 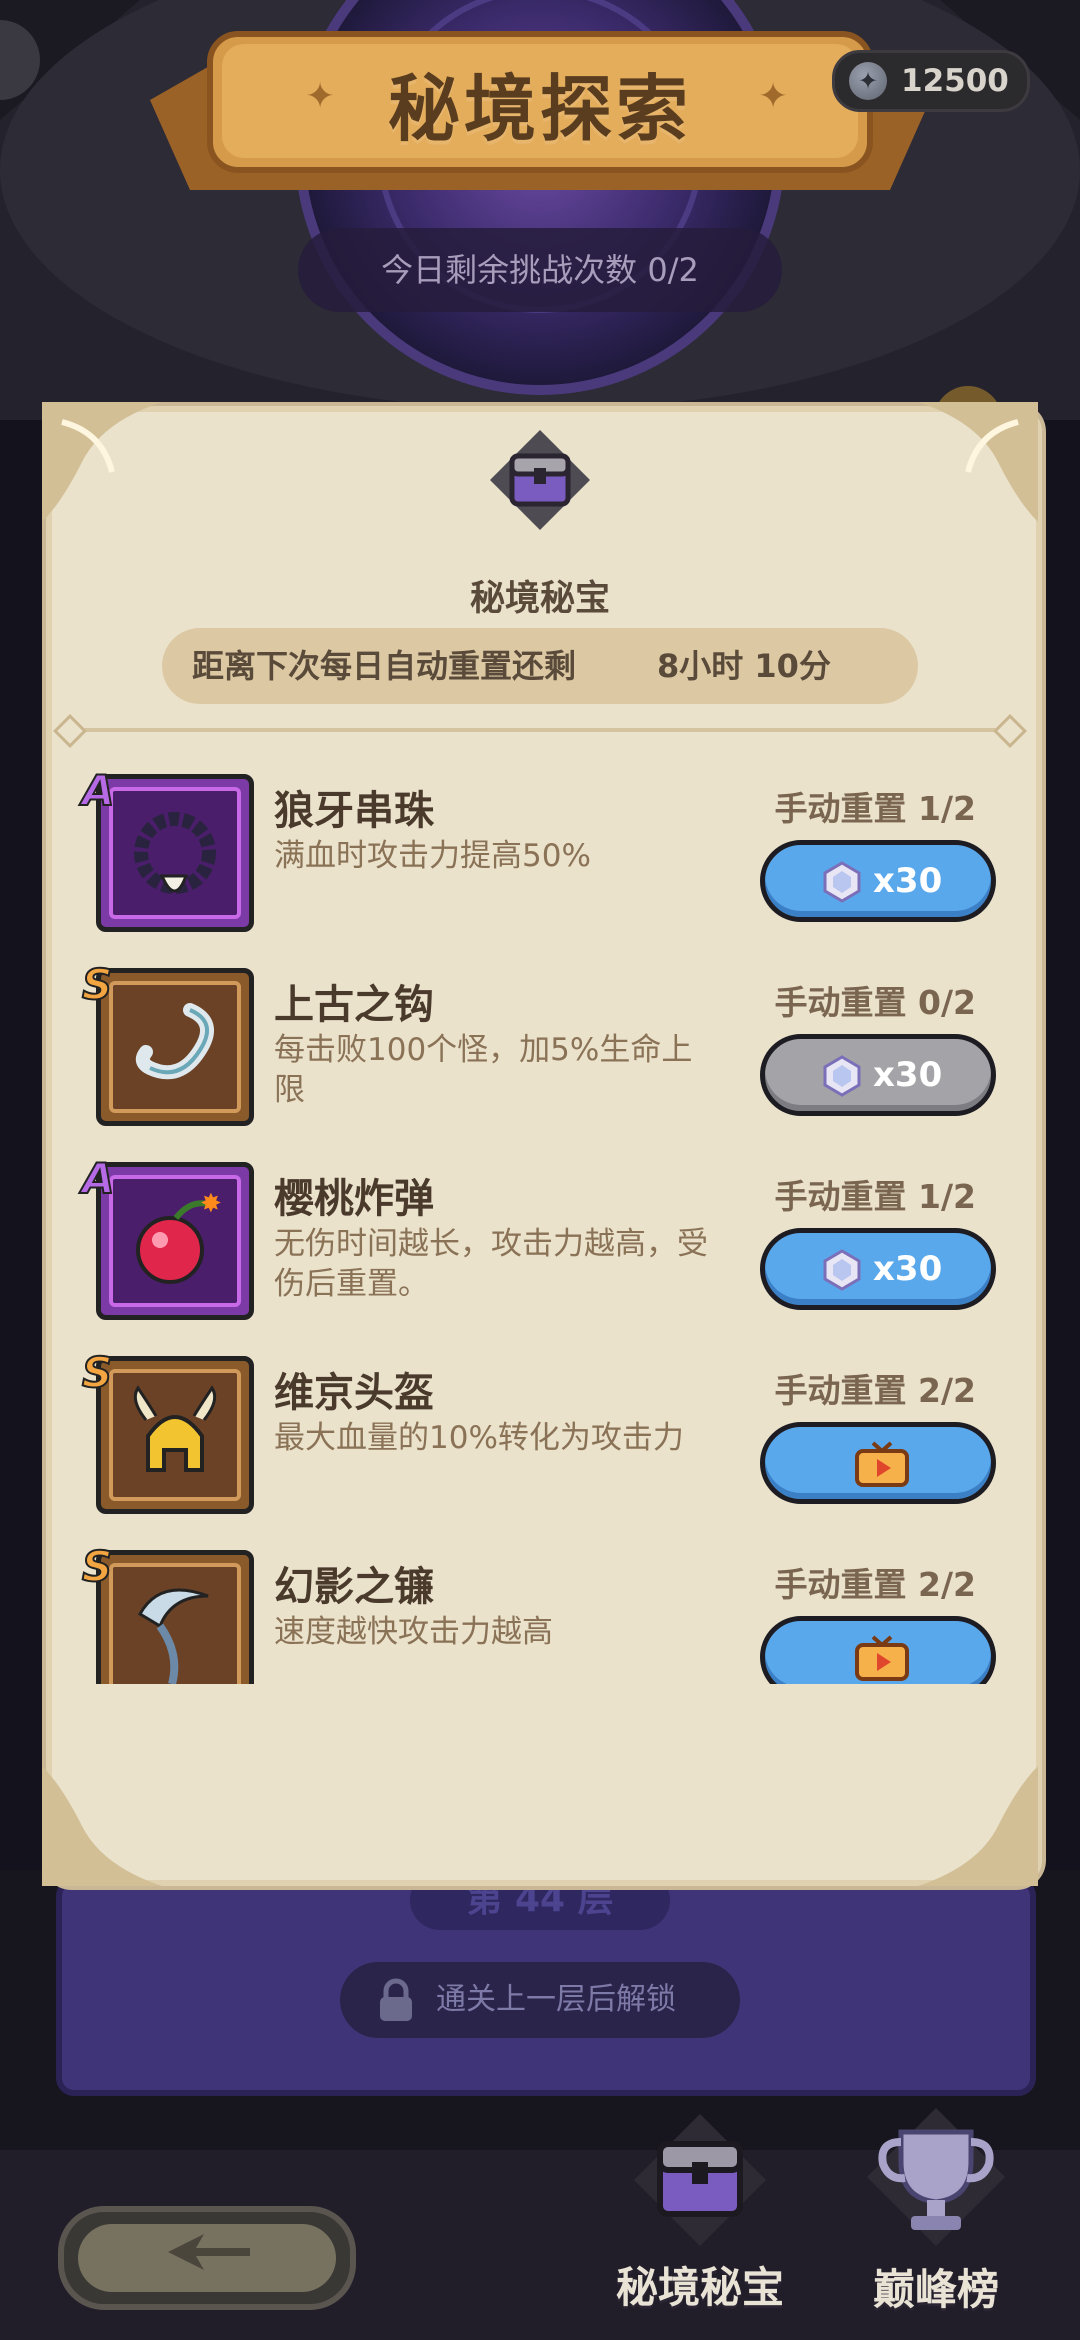 What do you see at coordinates (483, 1070) in the screenshot?
I see `item-description: 每击败100个怪，加5%生命上限` at bounding box center [483, 1070].